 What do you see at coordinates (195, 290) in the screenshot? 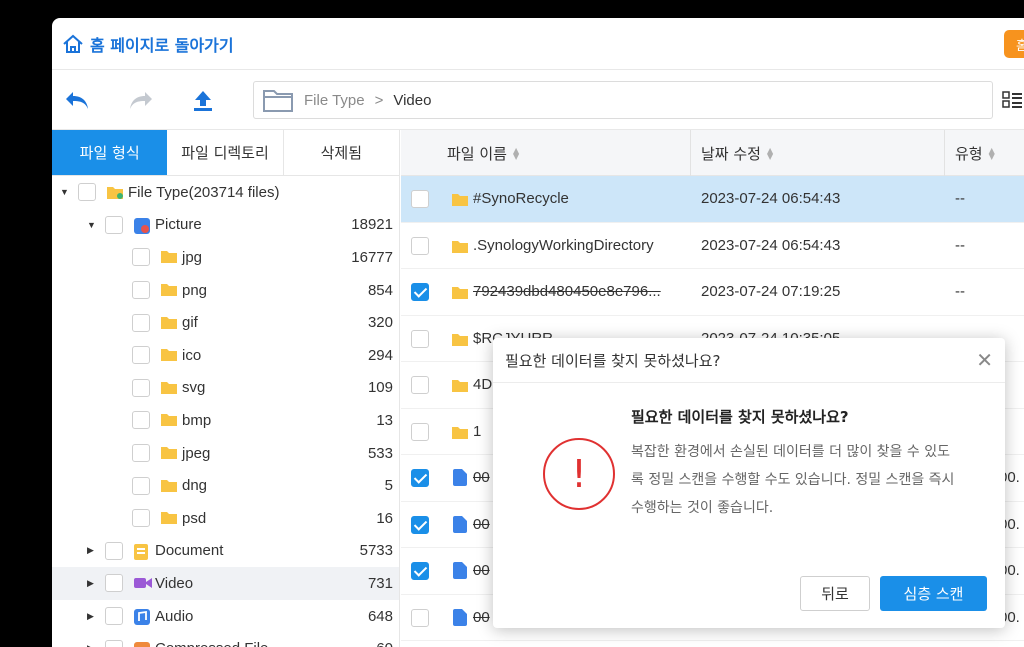
I see `tree-item-label: png` at bounding box center [195, 290].